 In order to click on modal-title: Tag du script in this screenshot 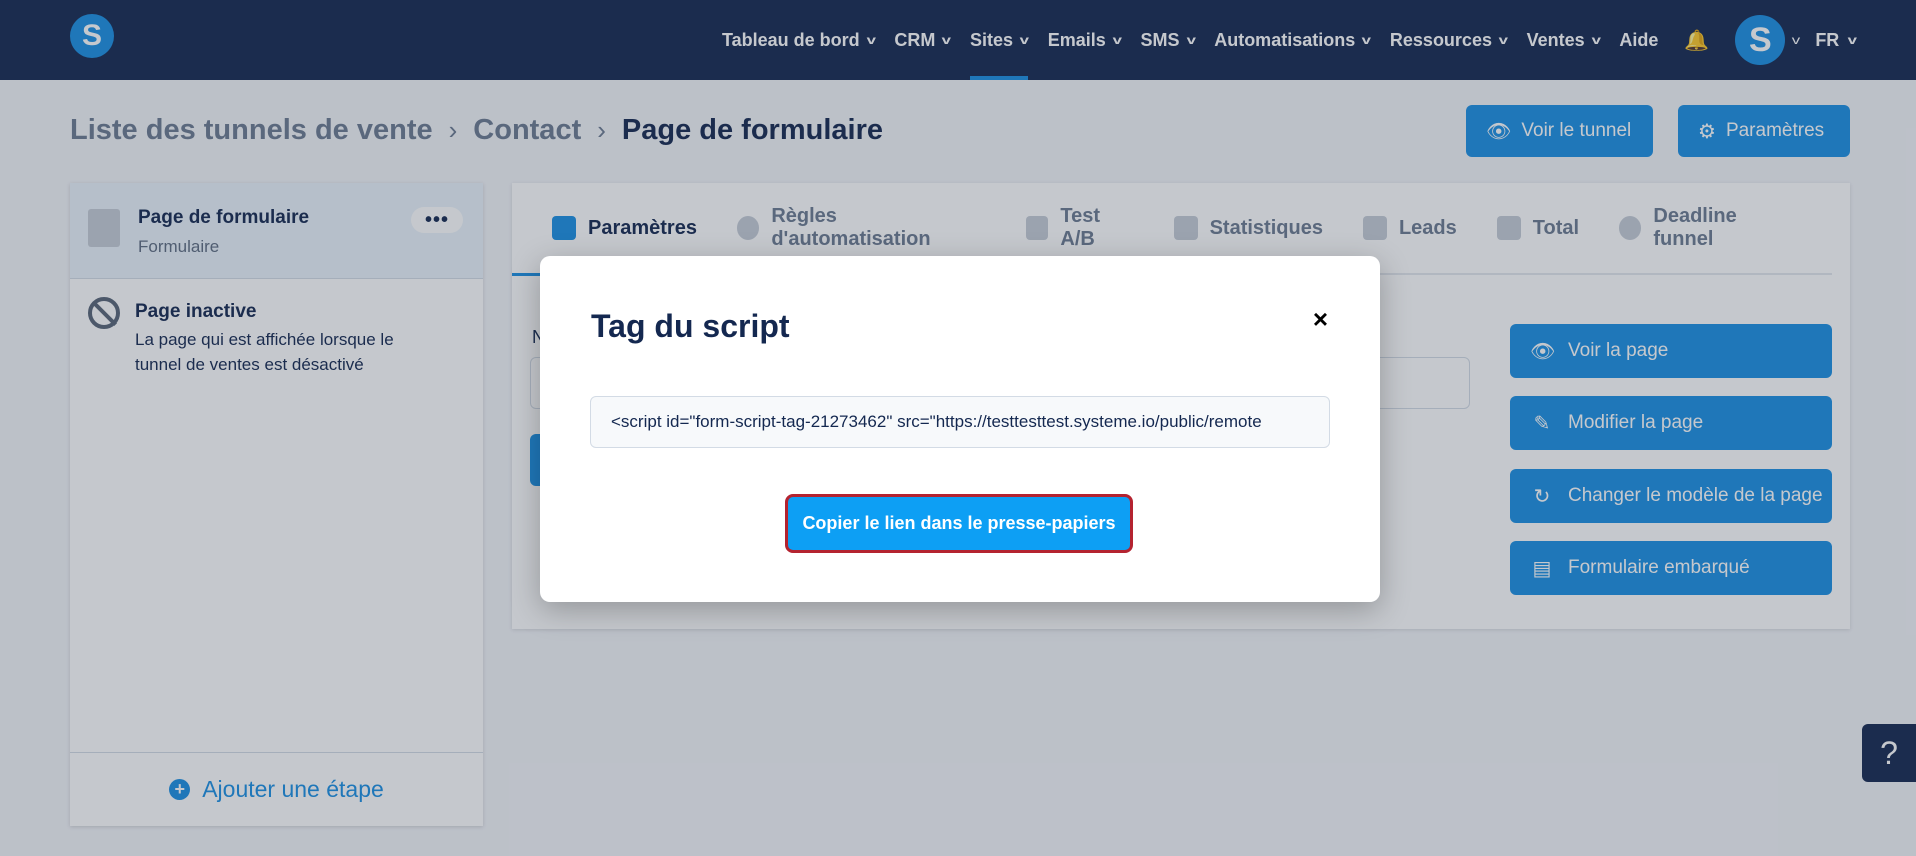, I will do `click(690, 326)`.